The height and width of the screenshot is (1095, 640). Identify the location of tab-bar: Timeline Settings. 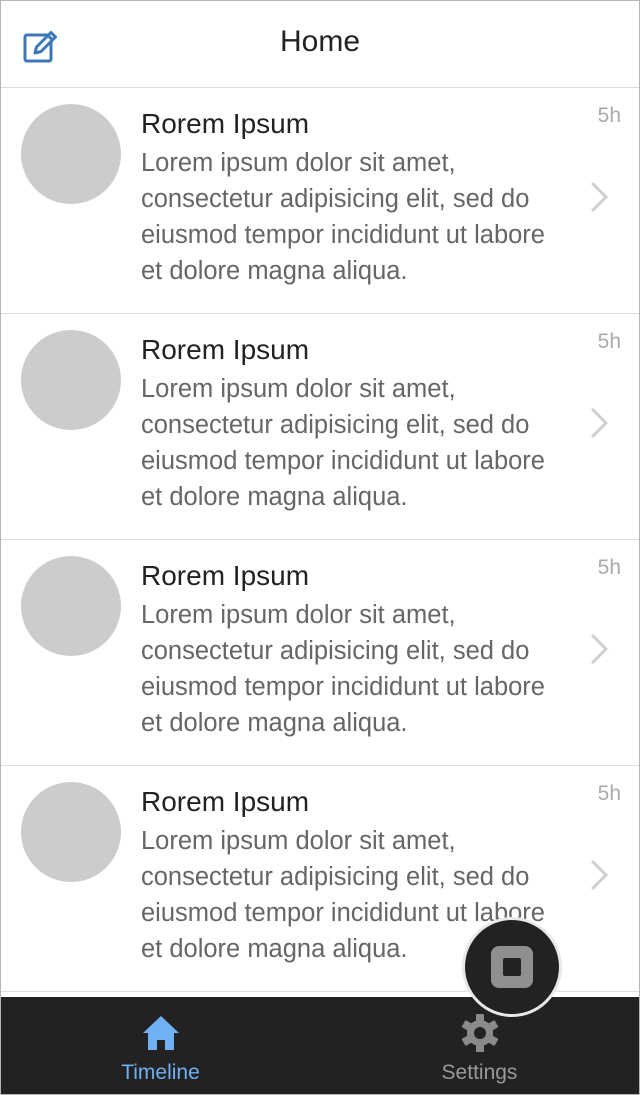
(320, 1045).